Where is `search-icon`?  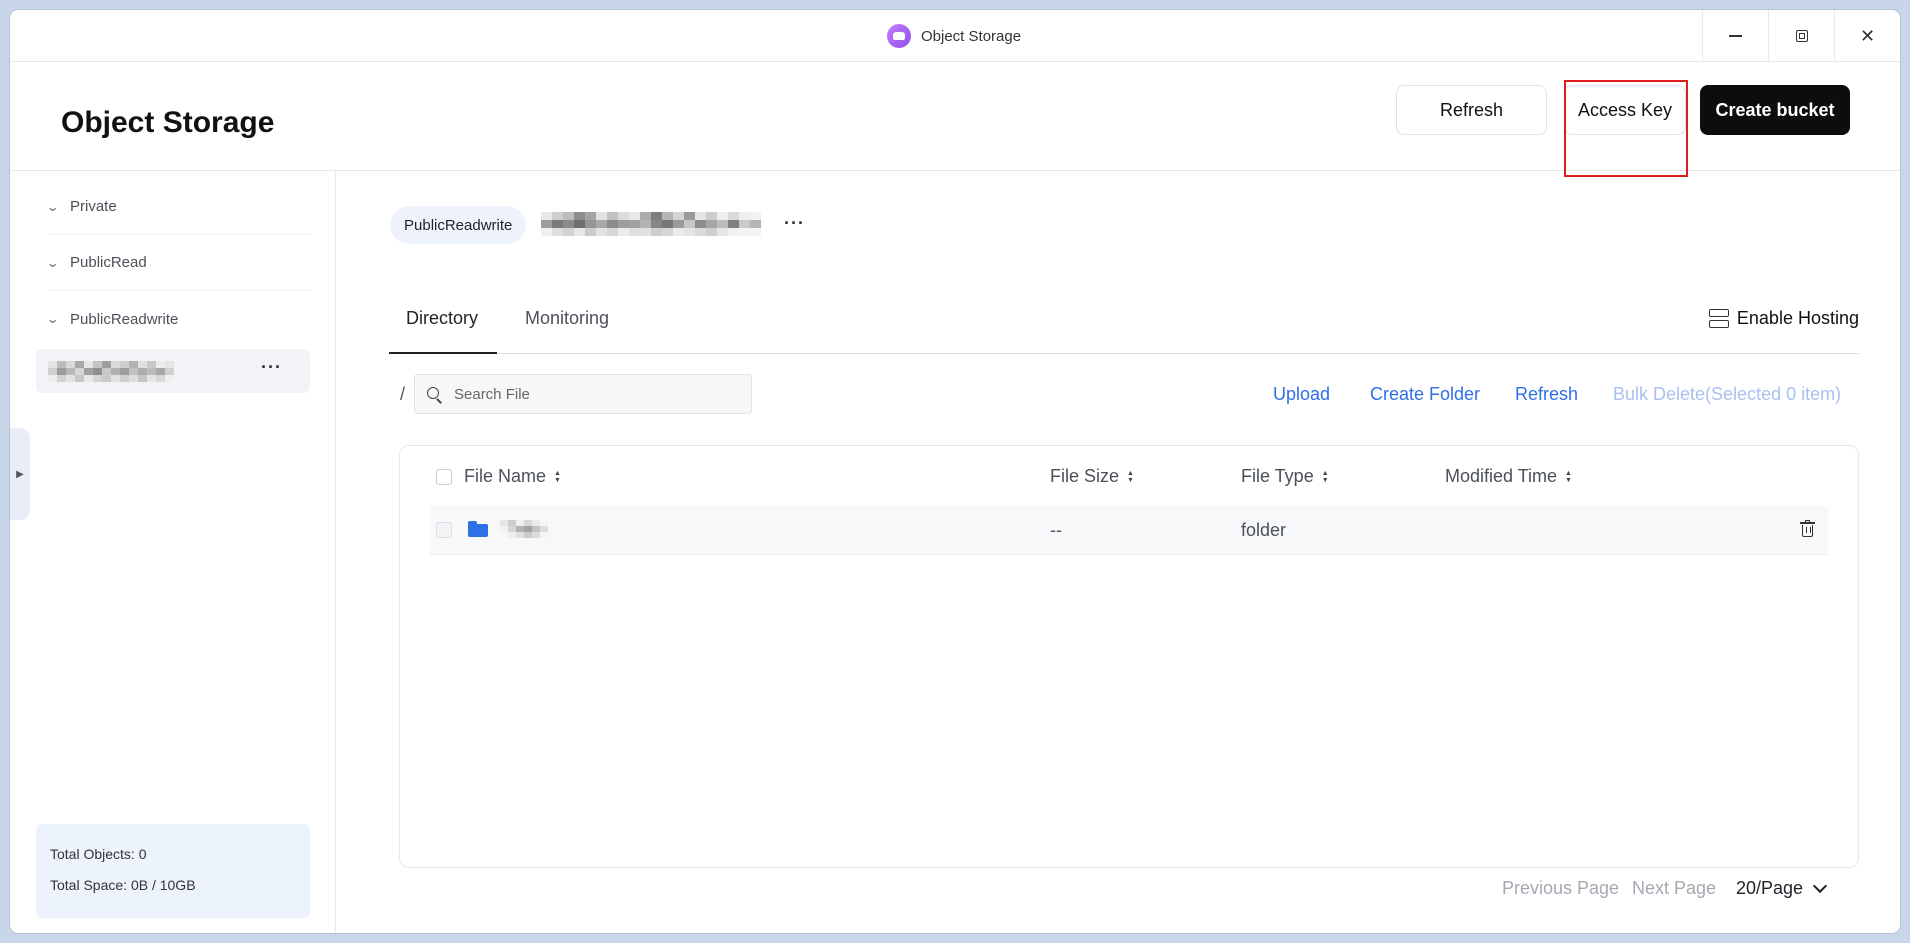 search-icon is located at coordinates (434, 394).